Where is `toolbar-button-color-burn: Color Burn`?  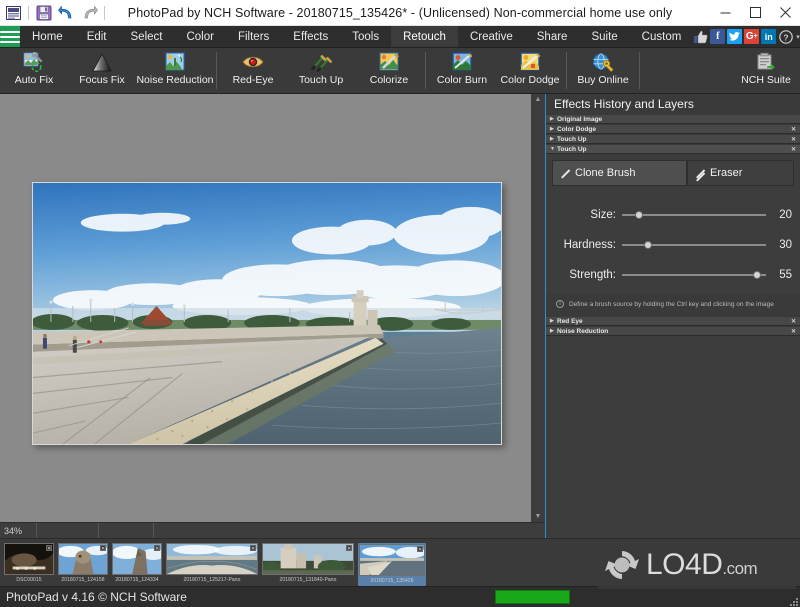
toolbar-button-color-burn: Color Burn is located at coordinates (462, 70).